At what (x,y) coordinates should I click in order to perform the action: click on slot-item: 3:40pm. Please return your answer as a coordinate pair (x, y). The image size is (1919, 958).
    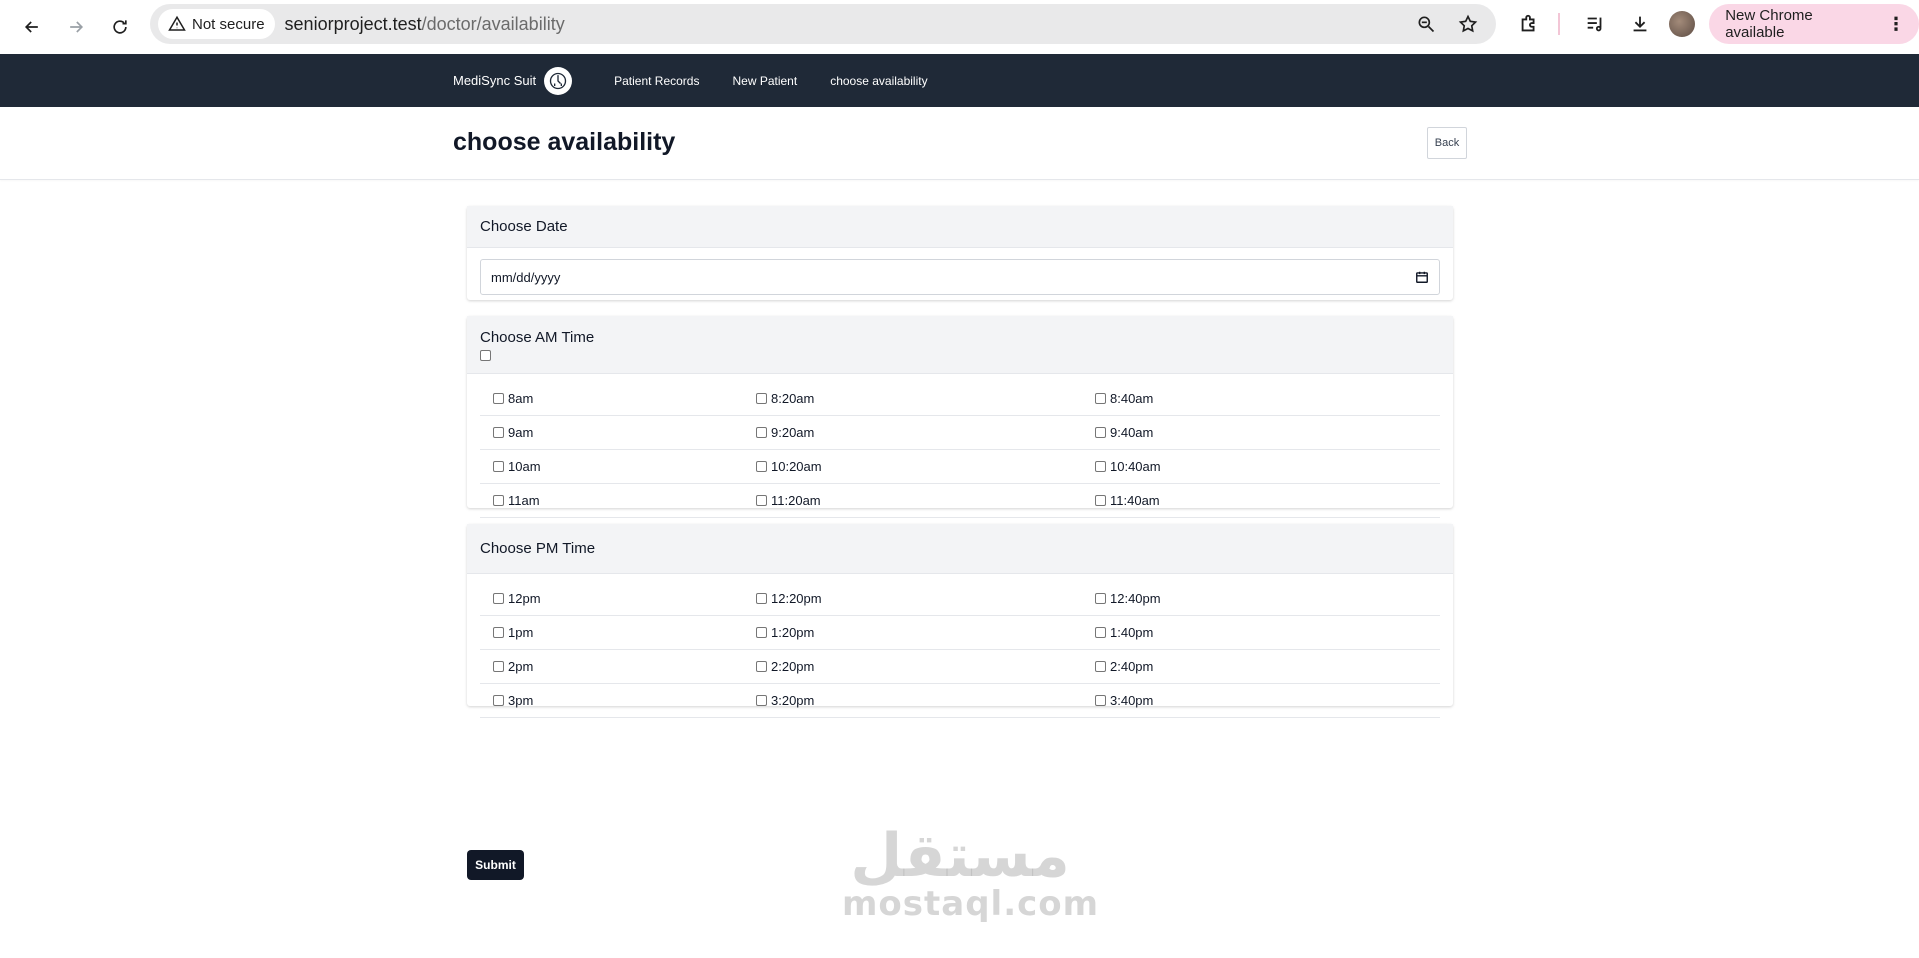
    Looking at the image, I should click on (1124, 700).